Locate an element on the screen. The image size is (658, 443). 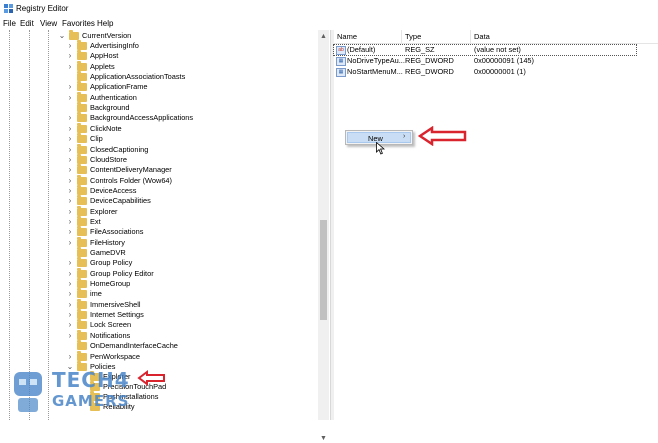
menu-favorites: Favorites is located at coordinates (78, 23).